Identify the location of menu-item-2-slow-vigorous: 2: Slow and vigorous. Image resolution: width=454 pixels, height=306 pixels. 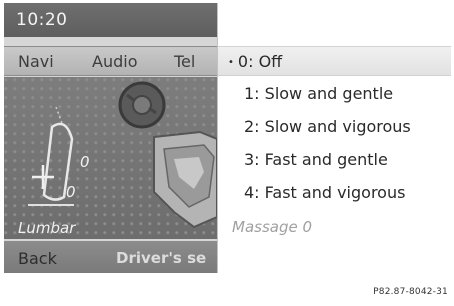
(334, 127).